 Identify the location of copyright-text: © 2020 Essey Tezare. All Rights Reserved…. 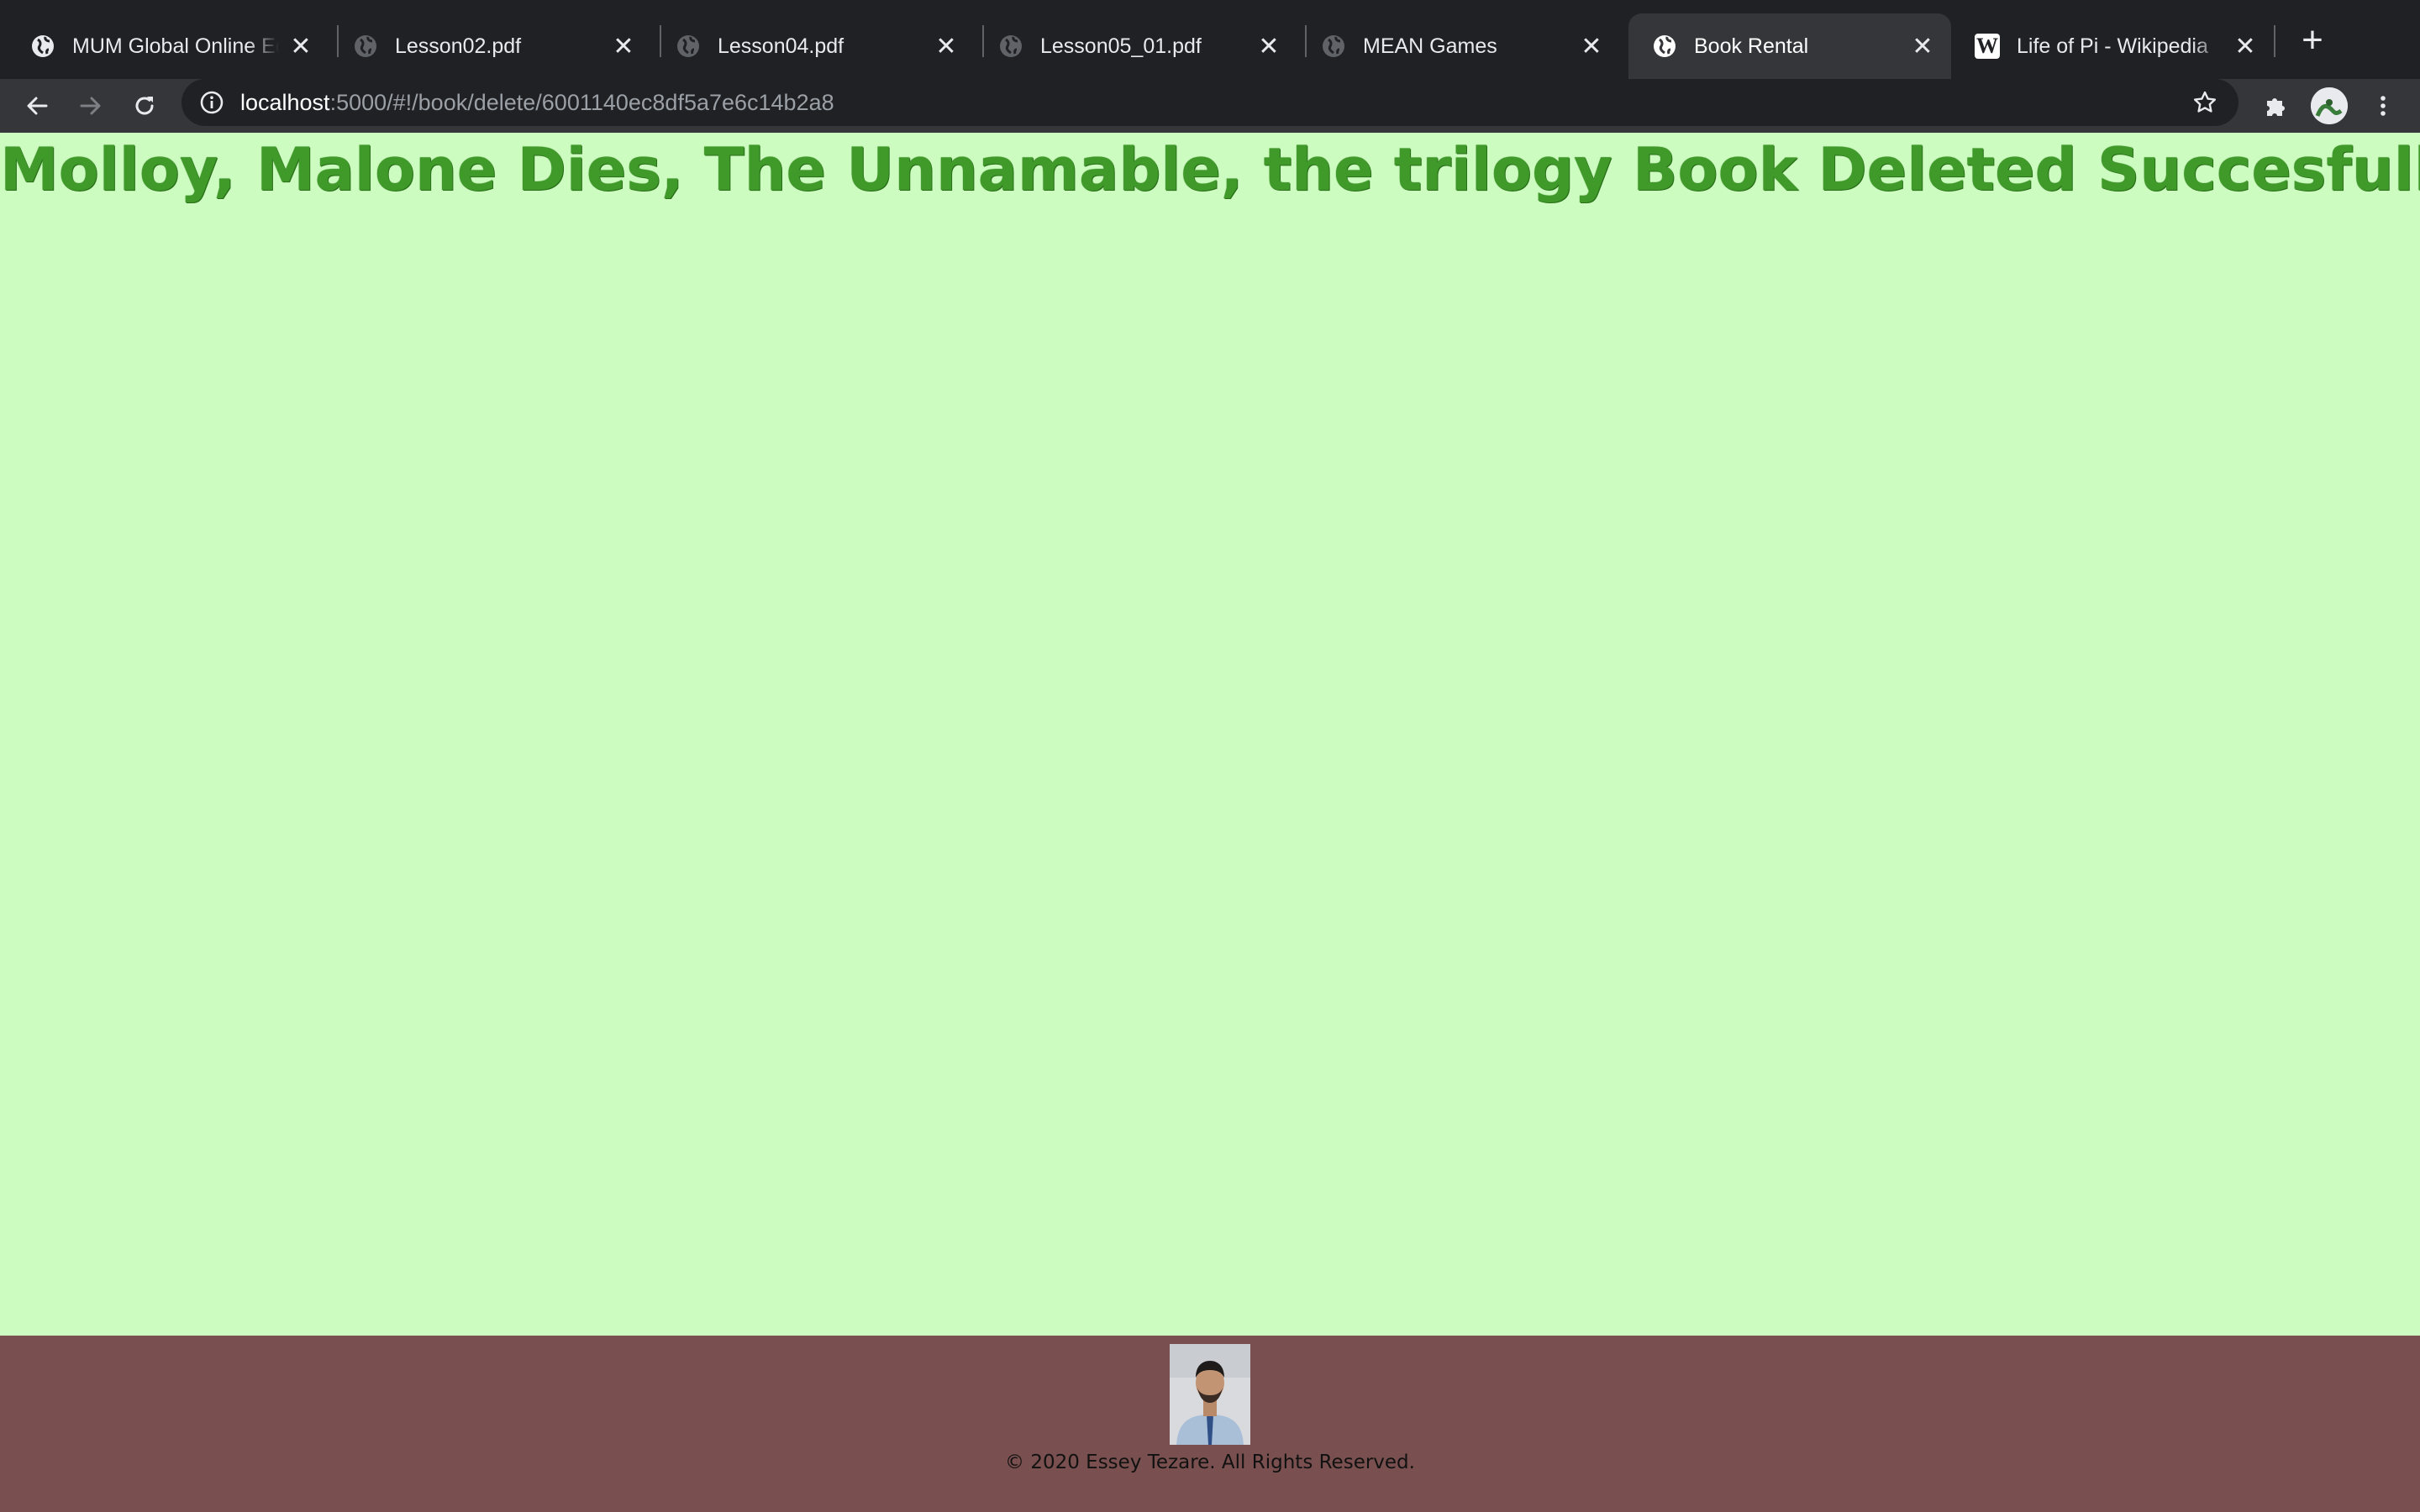
(1210, 1462).